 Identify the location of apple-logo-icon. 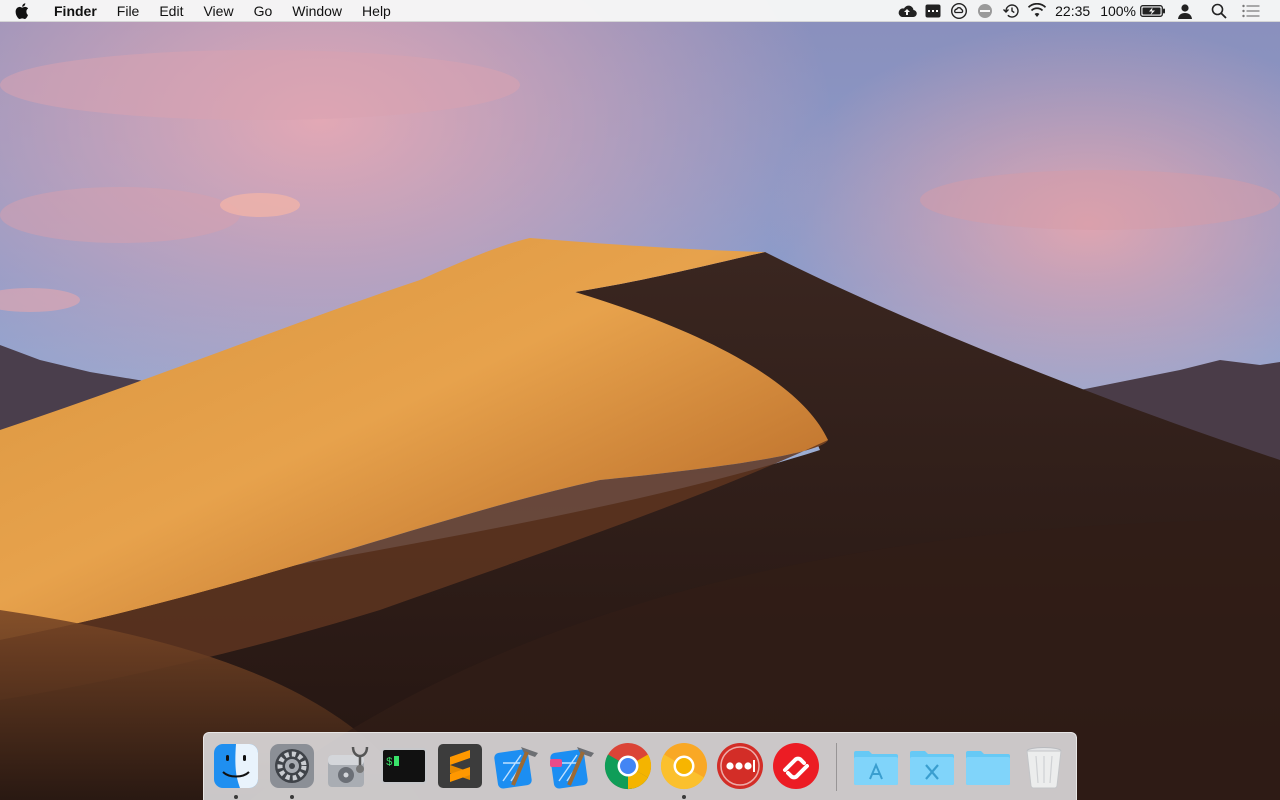
(22, 11).